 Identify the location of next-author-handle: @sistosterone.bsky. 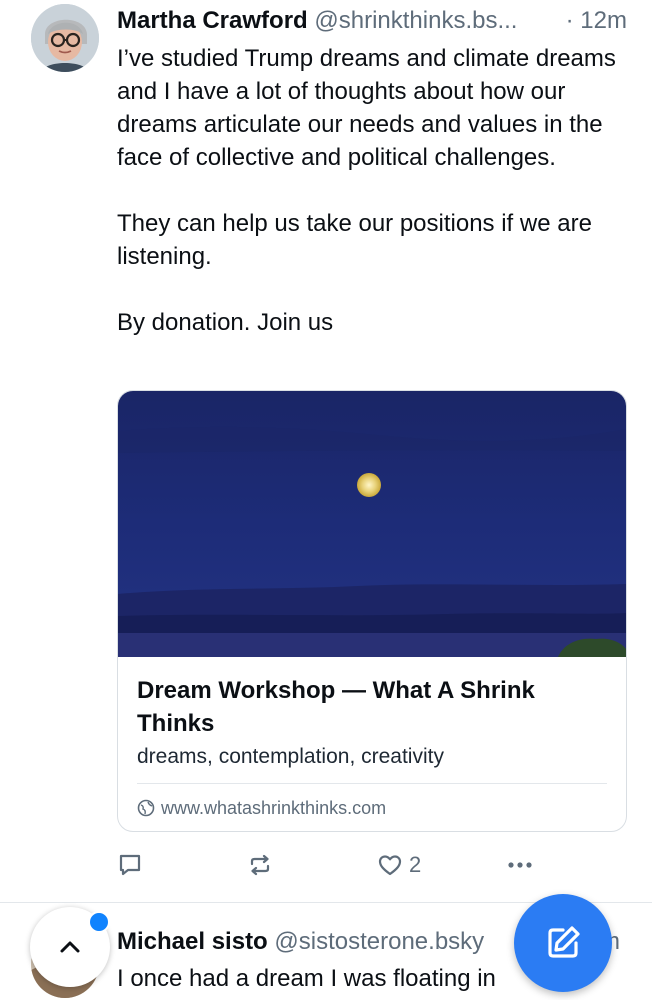
(379, 941).